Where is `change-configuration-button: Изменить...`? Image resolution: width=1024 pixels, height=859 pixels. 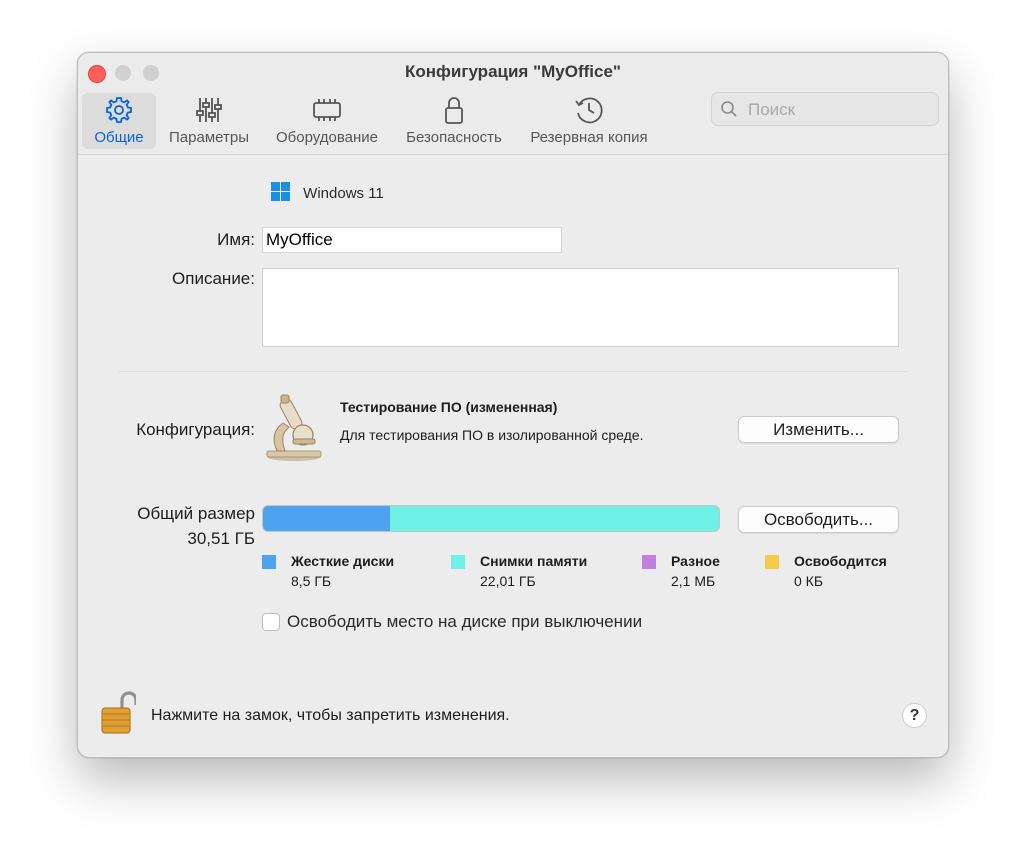 change-configuration-button: Изменить... is located at coordinates (818, 429).